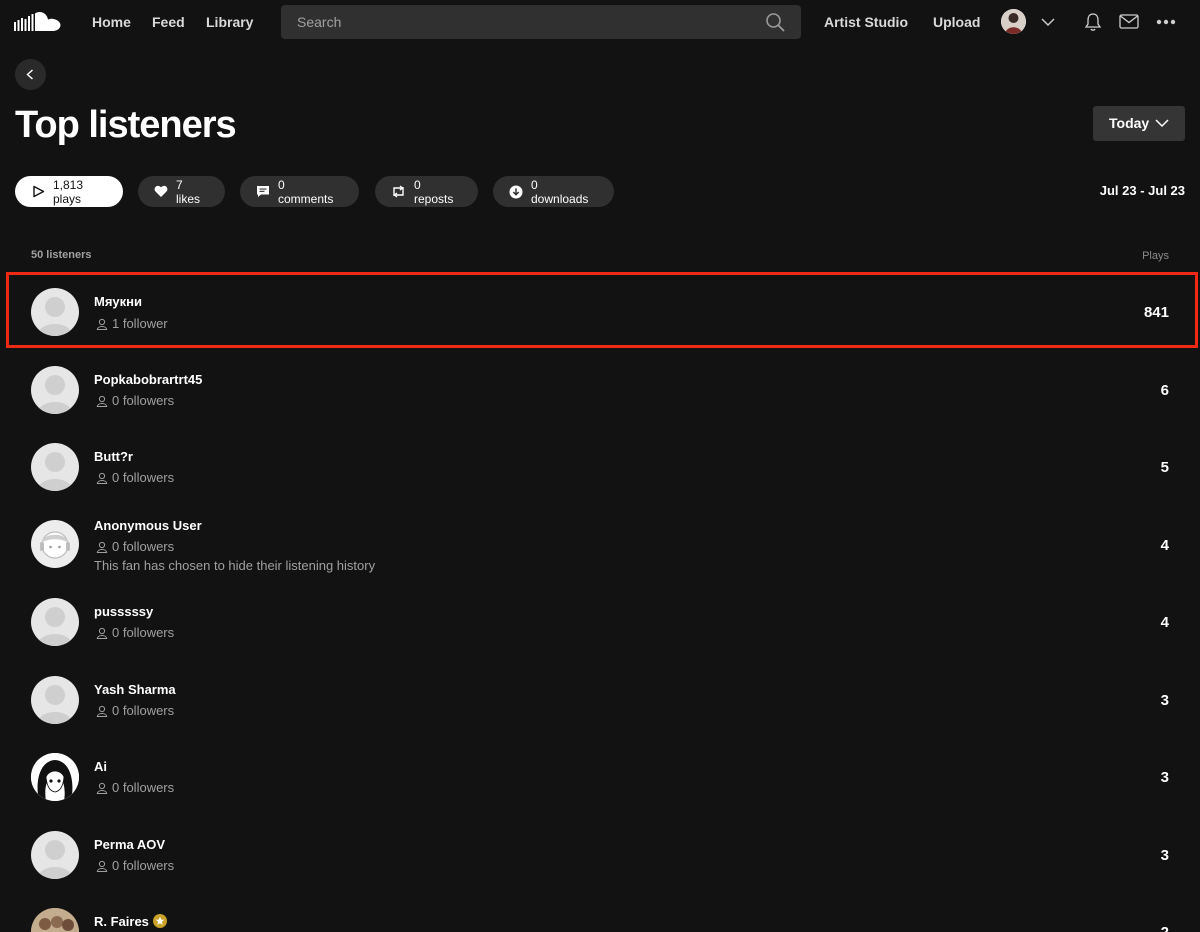 This screenshot has width=1200, height=932. I want to click on follower-count: 1 follower, so click(140, 323).